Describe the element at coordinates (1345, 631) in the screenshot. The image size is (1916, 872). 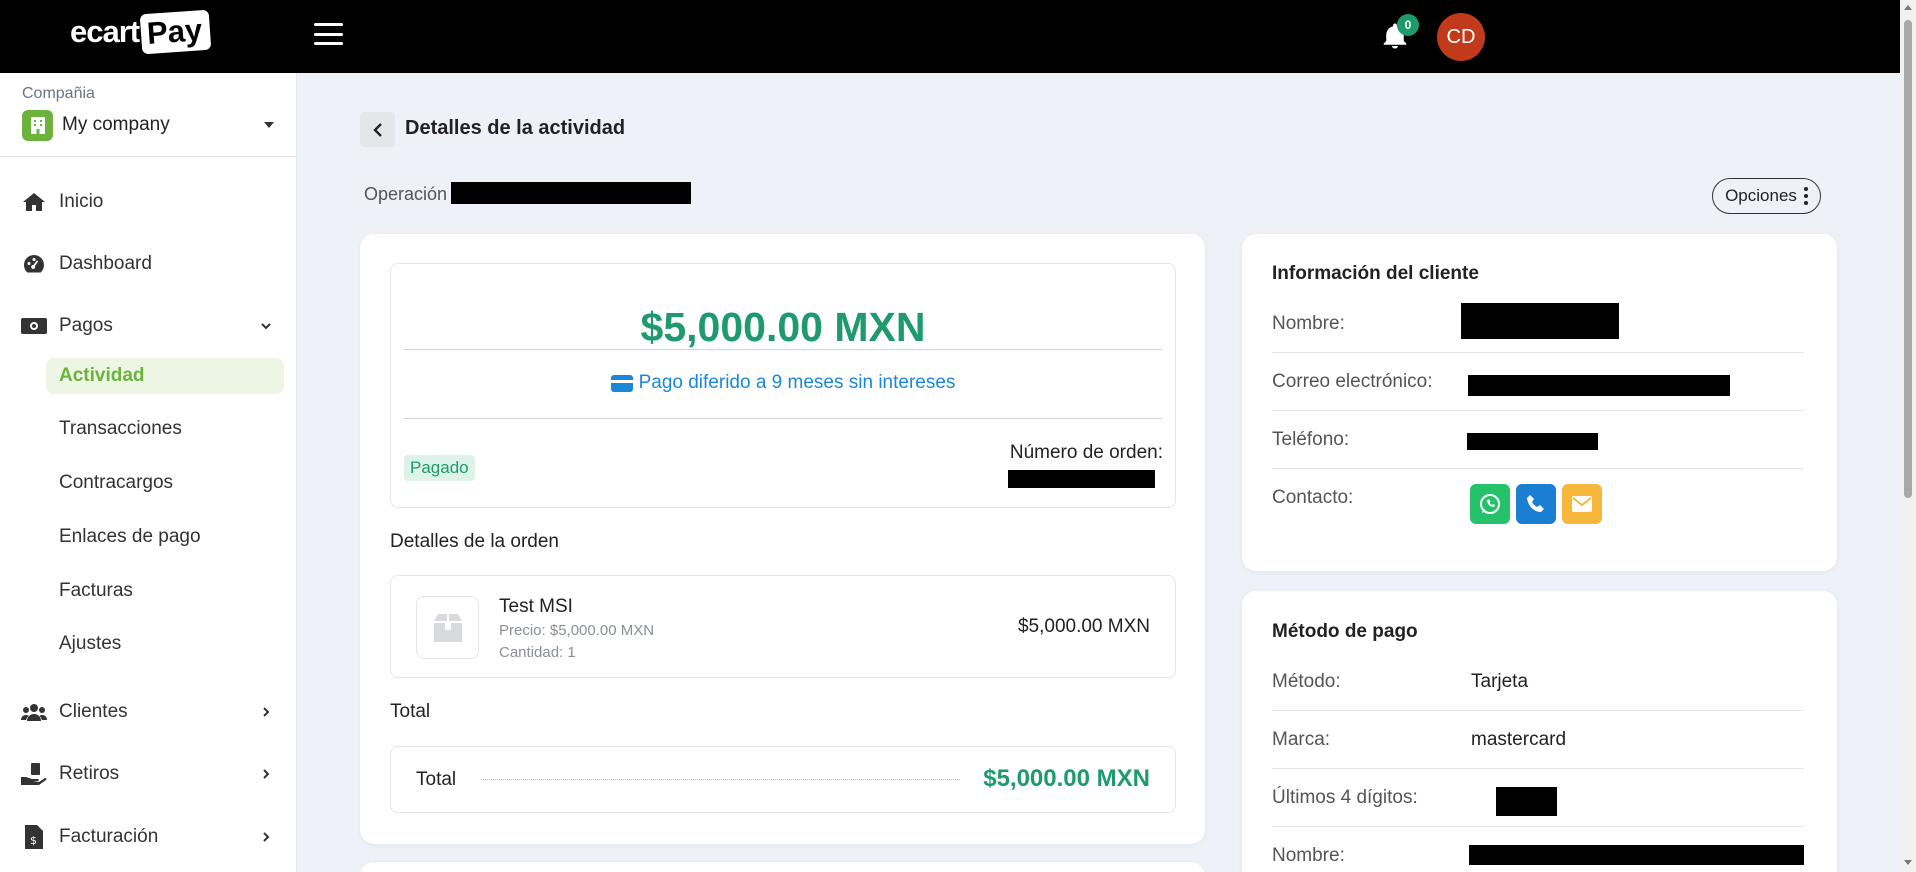
I see `payment-method-title: Método de pago` at that location.